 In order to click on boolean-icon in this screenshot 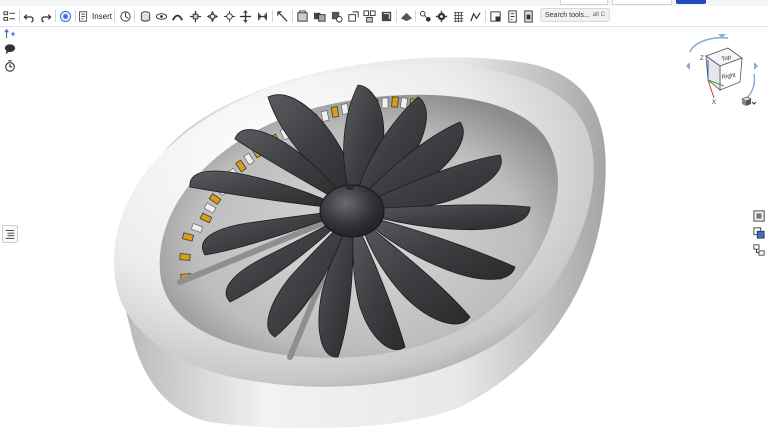, I will do `click(319, 16)`.